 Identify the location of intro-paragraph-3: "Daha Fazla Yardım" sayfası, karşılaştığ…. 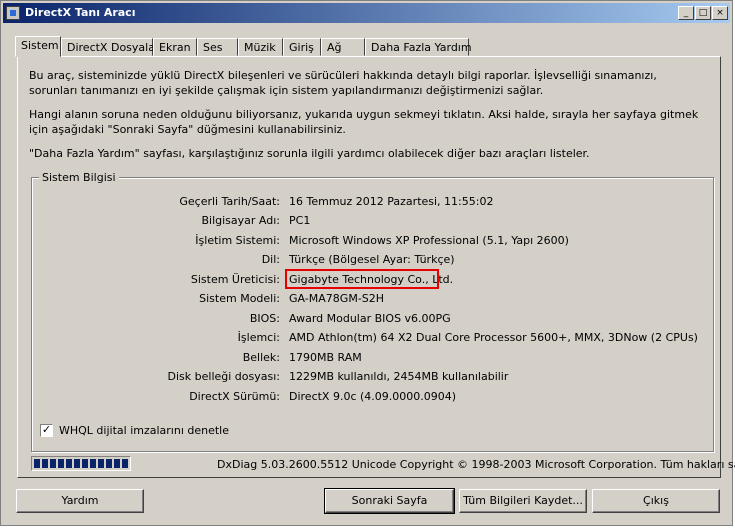
(309, 153).